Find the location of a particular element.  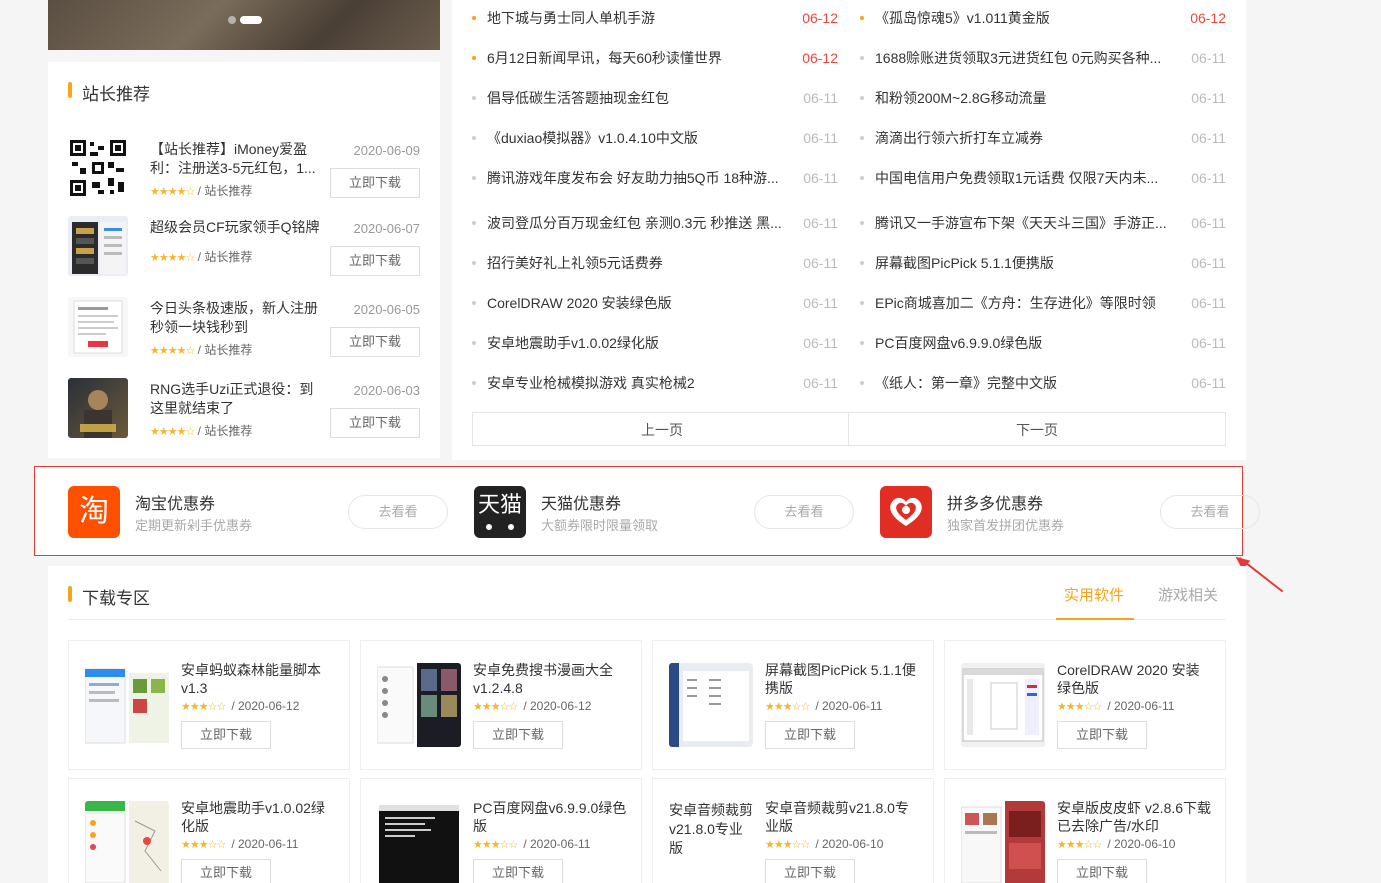

news-item-title: 《孤岛惊魂5》v1.011黄金版 is located at coordinates (1025, 18).